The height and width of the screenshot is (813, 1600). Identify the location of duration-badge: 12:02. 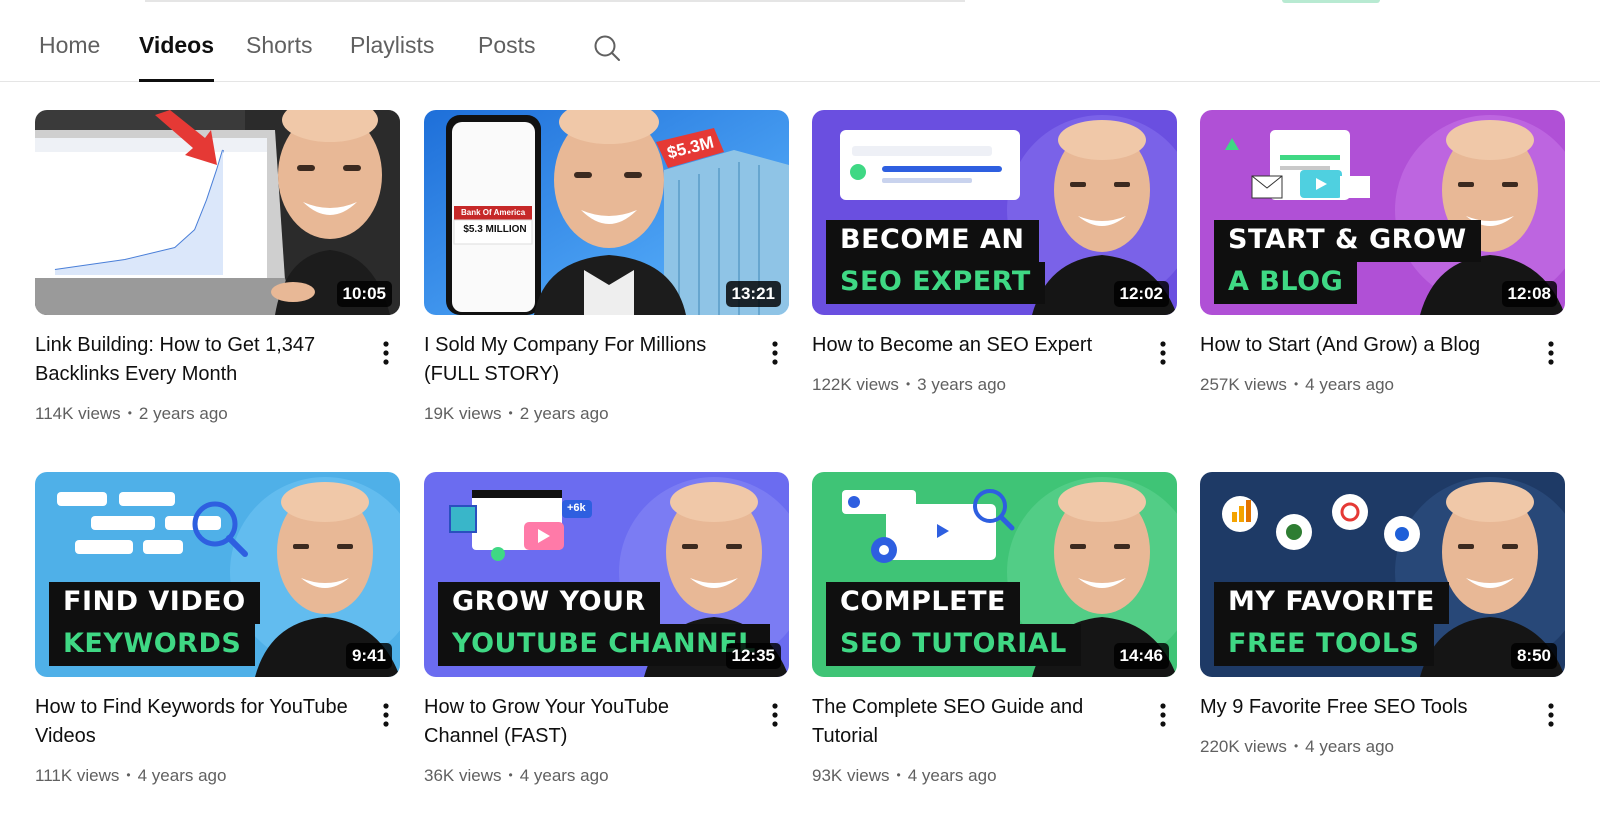
(1141, 294).